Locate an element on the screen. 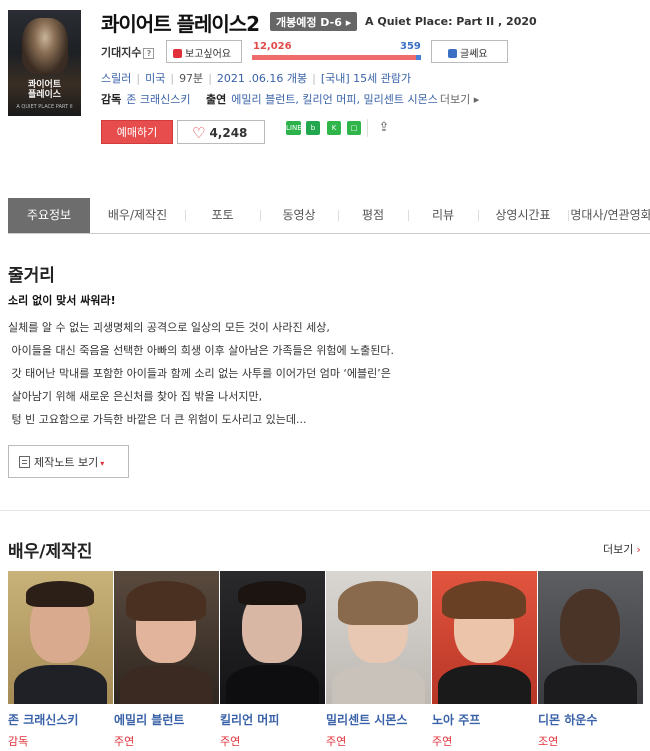 Image resolution: width=650 pixels, height=751 pixels. cast-label: 출연 is located at coordinates (216, 99).